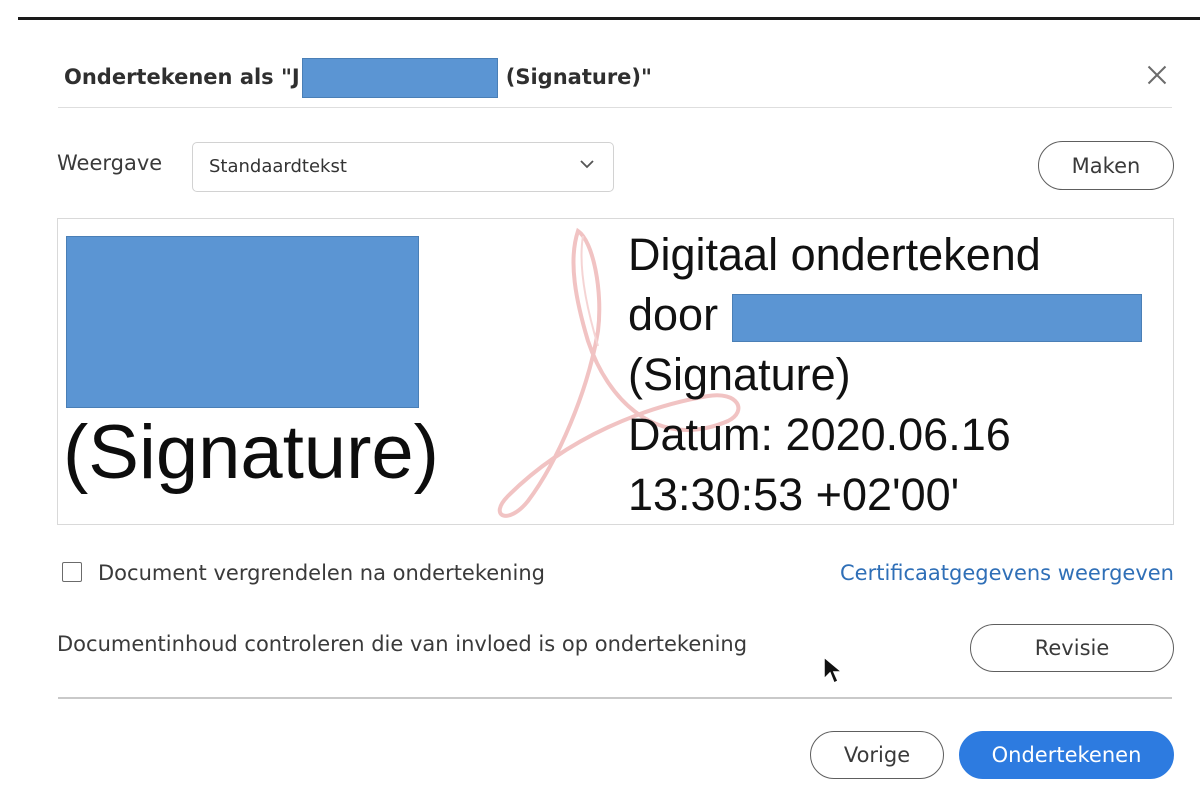 This screenshot has width=1200, height=800. Describe the element at coordinates (587, 164) in the screenshot. I see `chevron-down-icon` at that location.